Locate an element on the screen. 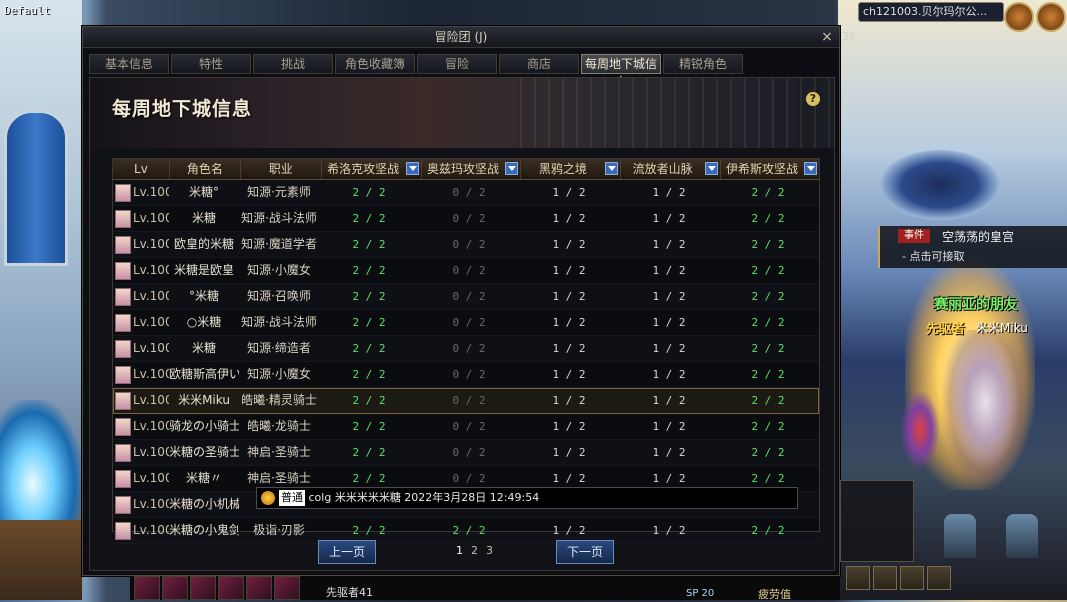 The width and height of the screenshot is (1067, 602). job-cell: 皓曦·精灵骑士 is located at coordinates (279, 400).